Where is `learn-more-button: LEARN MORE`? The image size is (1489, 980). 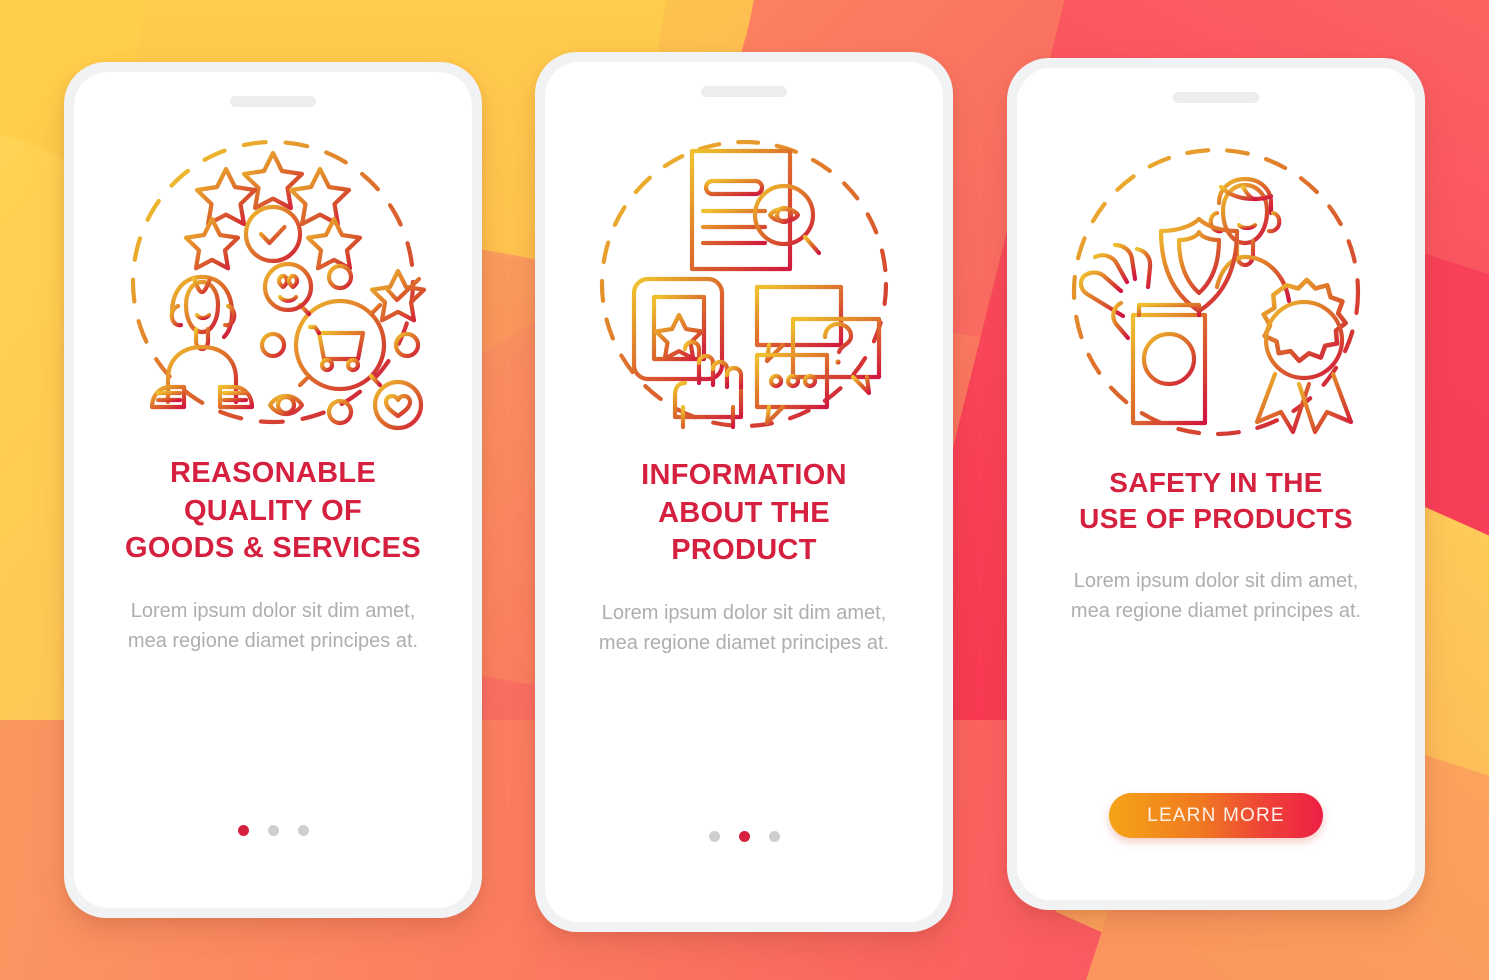
learn-more-button: LEARN MORE is located at coordinates (1216, 815).